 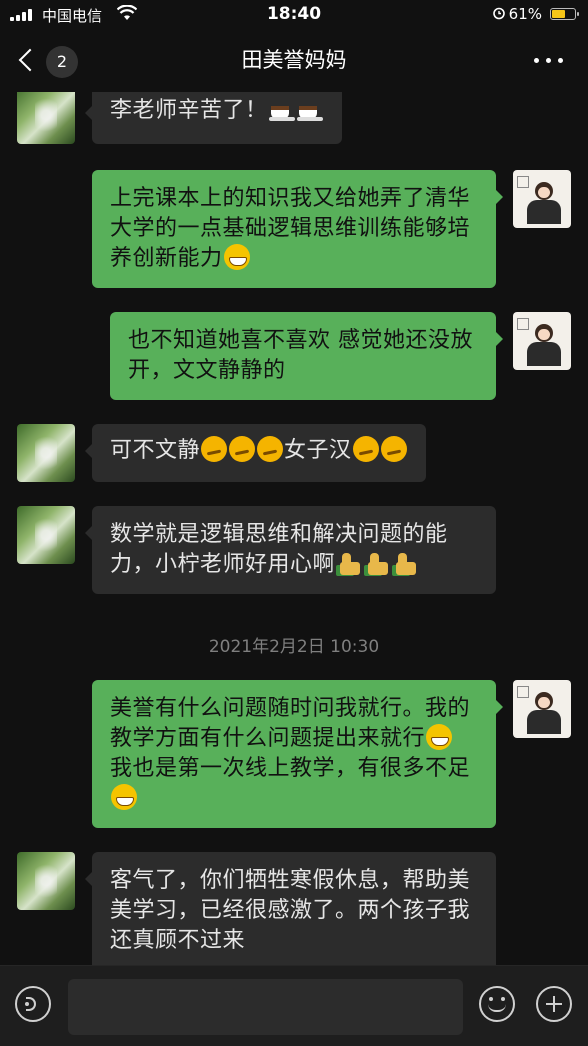 I want to click on more-options-button, so click(x=550, y=60).